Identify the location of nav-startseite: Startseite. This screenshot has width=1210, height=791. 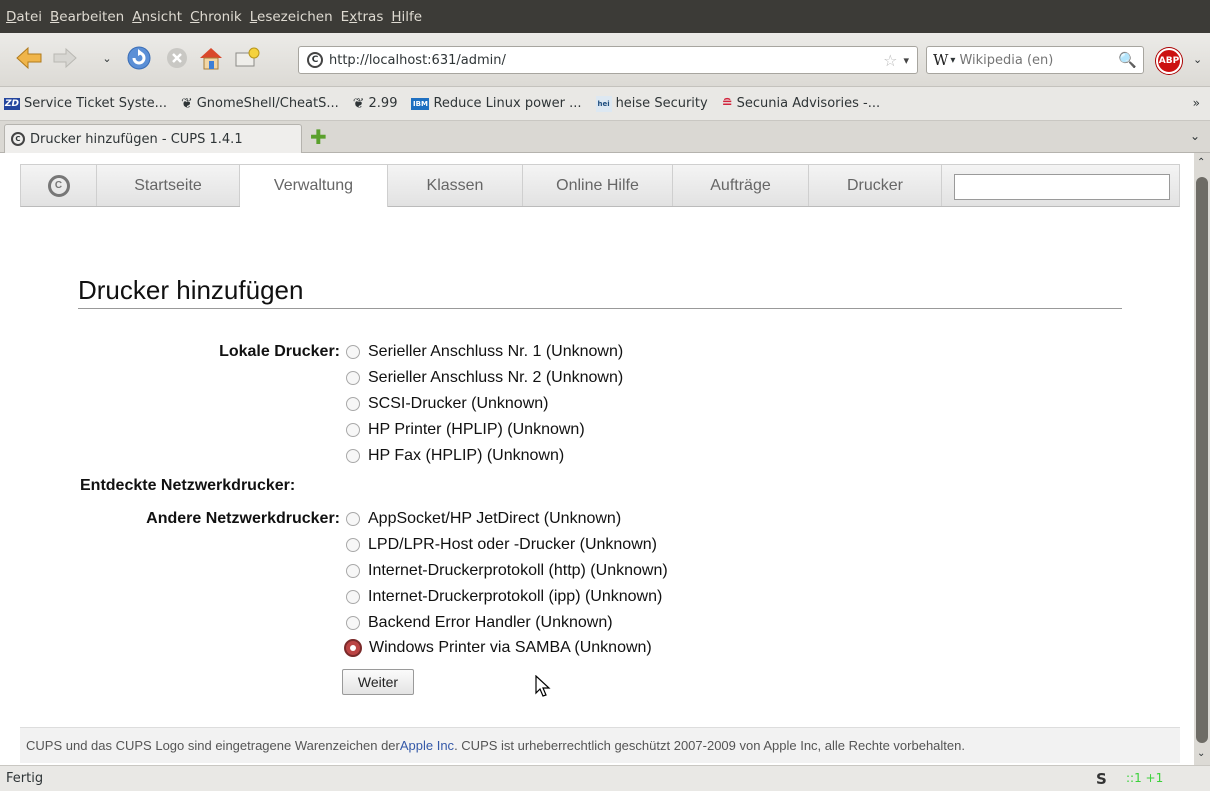
(168, 185).